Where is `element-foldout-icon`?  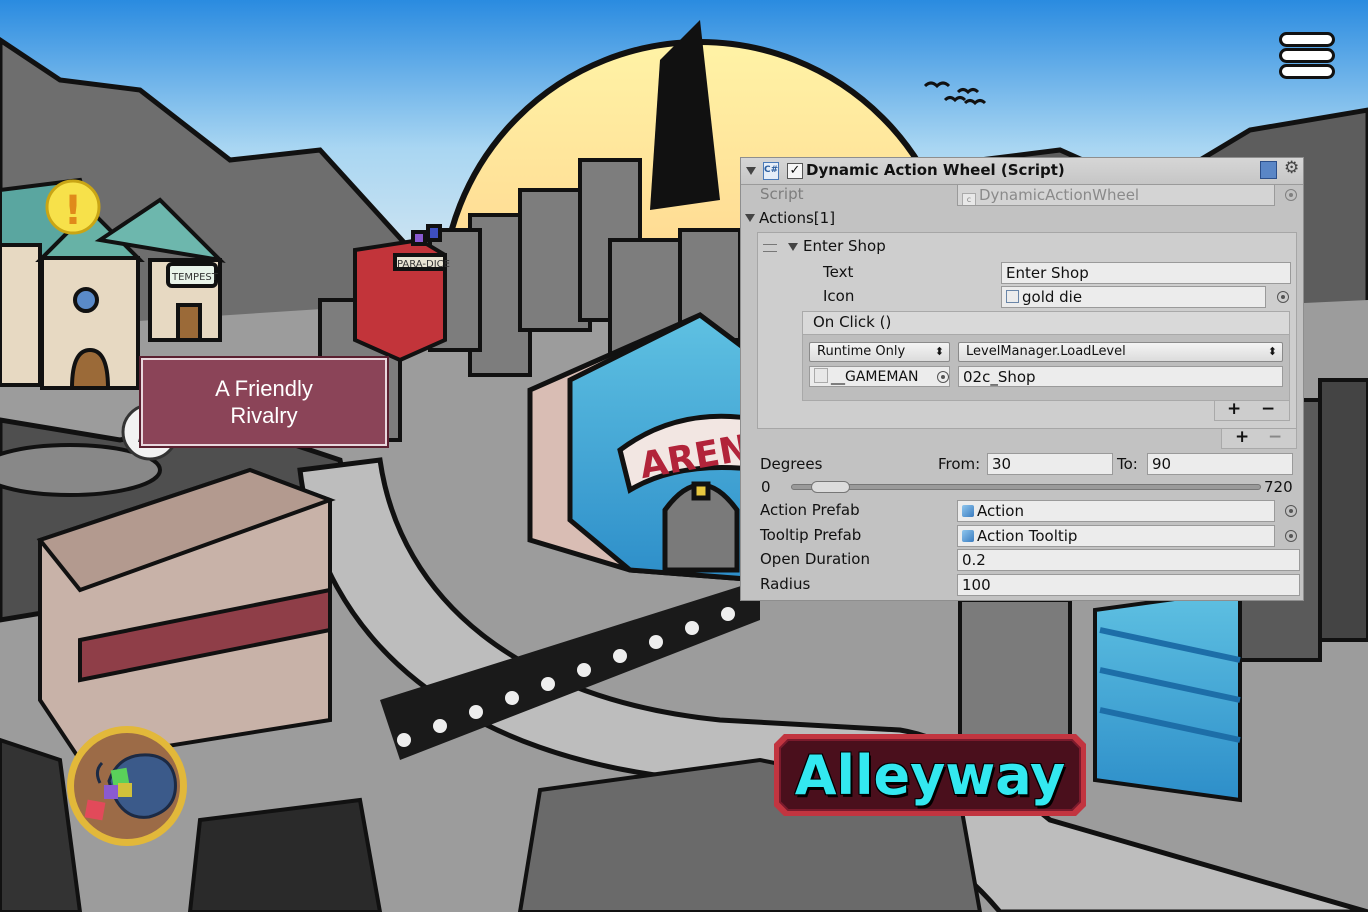
element-foldout-icon is located at coordinates (793, 247).